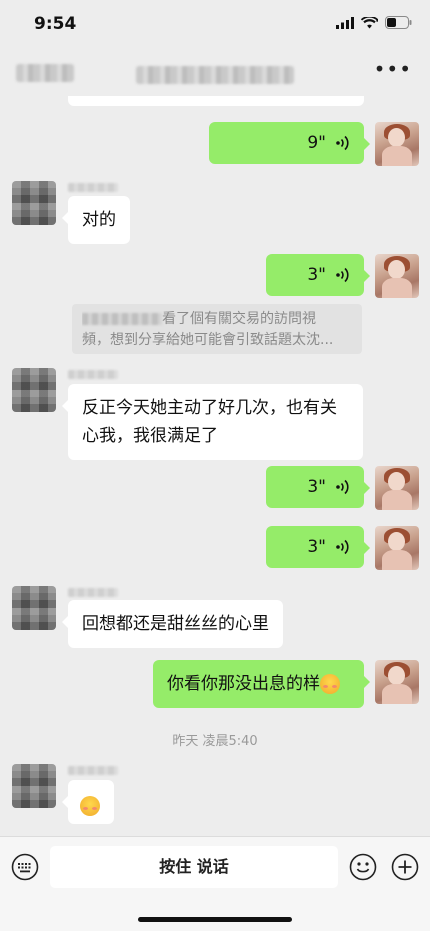 The height and width of the screenshot is (931, 430). I want to click on message-timestamp: 昨天 凌晨5:40, so click(215, 741).